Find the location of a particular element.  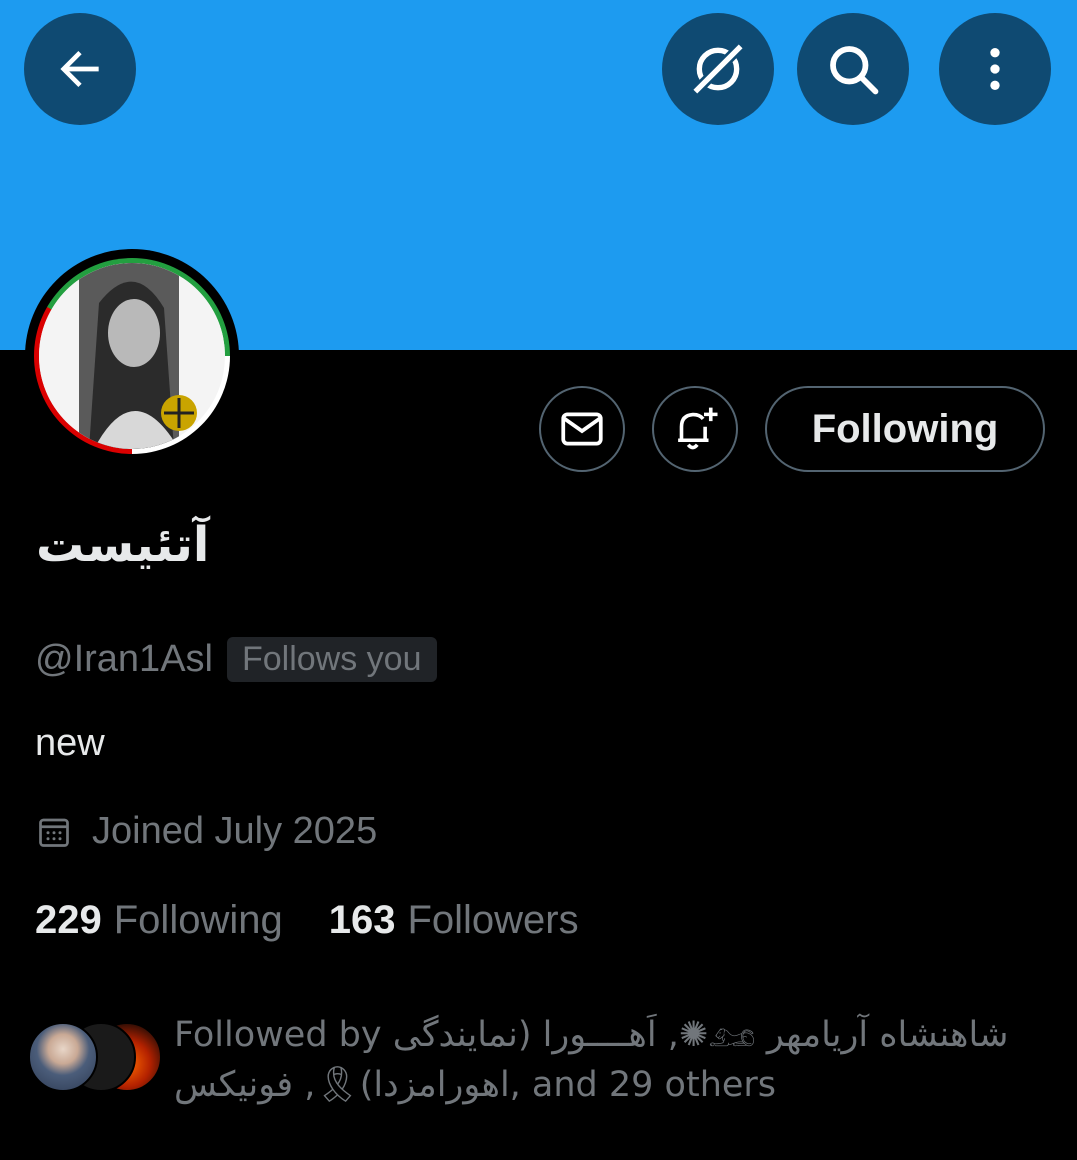

search-button is located at coordinates (853, 69).